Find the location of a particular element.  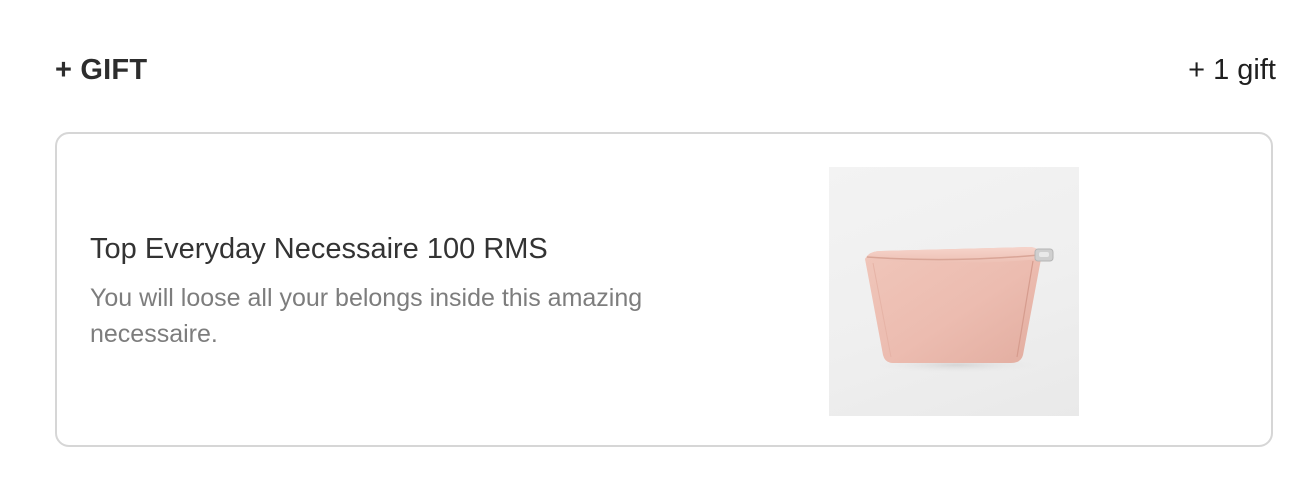

gift-section-title: + GIFT is located at coordinates (101, 69).